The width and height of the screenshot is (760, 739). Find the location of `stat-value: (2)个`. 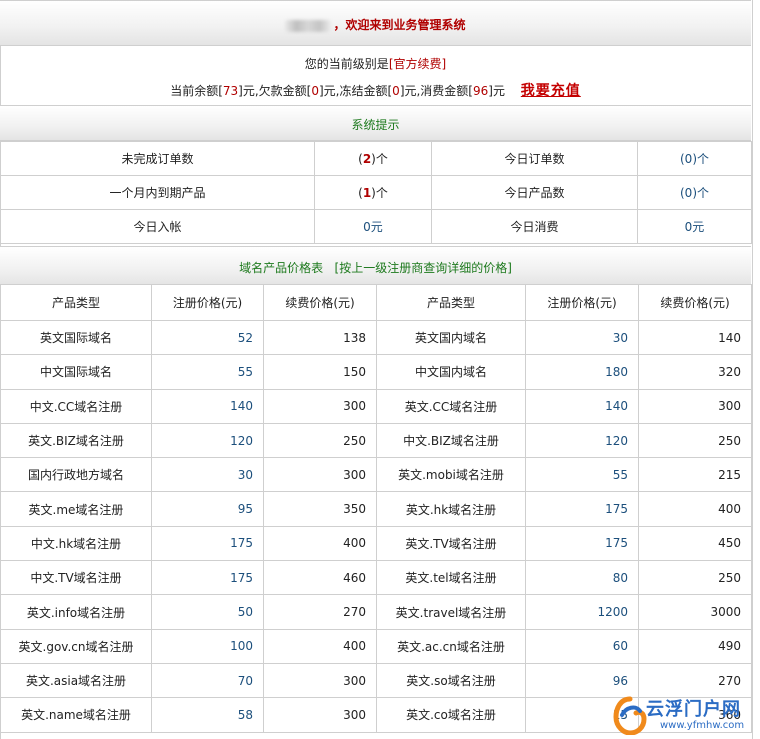

stat-value: (2)个 is located at coordinates (373, 158).